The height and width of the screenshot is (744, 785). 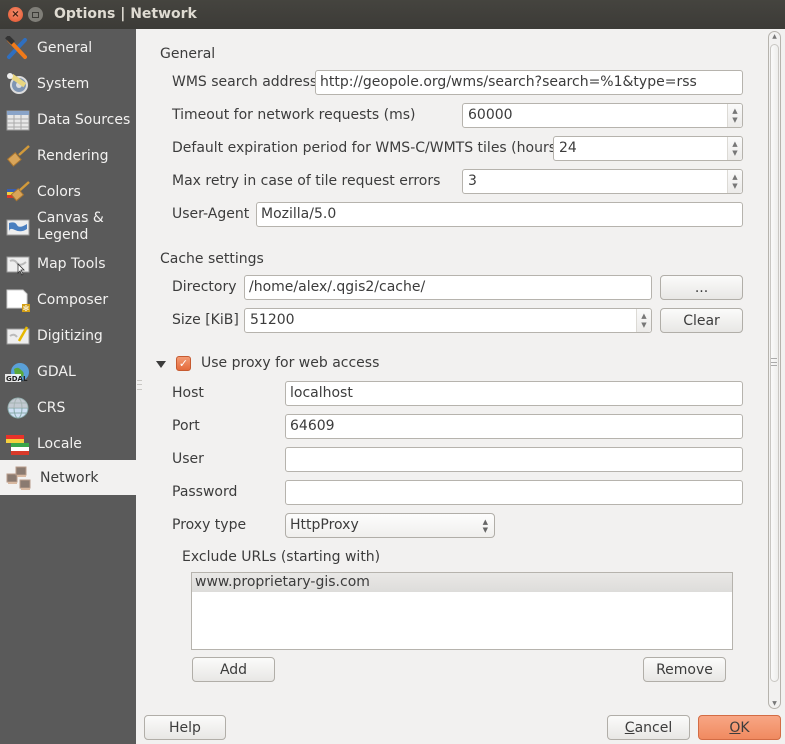 What do you see at coordinates (514, 393) in the screenshot?
I see `proxy-host-input: localhost` at bounding box center [514, 393].